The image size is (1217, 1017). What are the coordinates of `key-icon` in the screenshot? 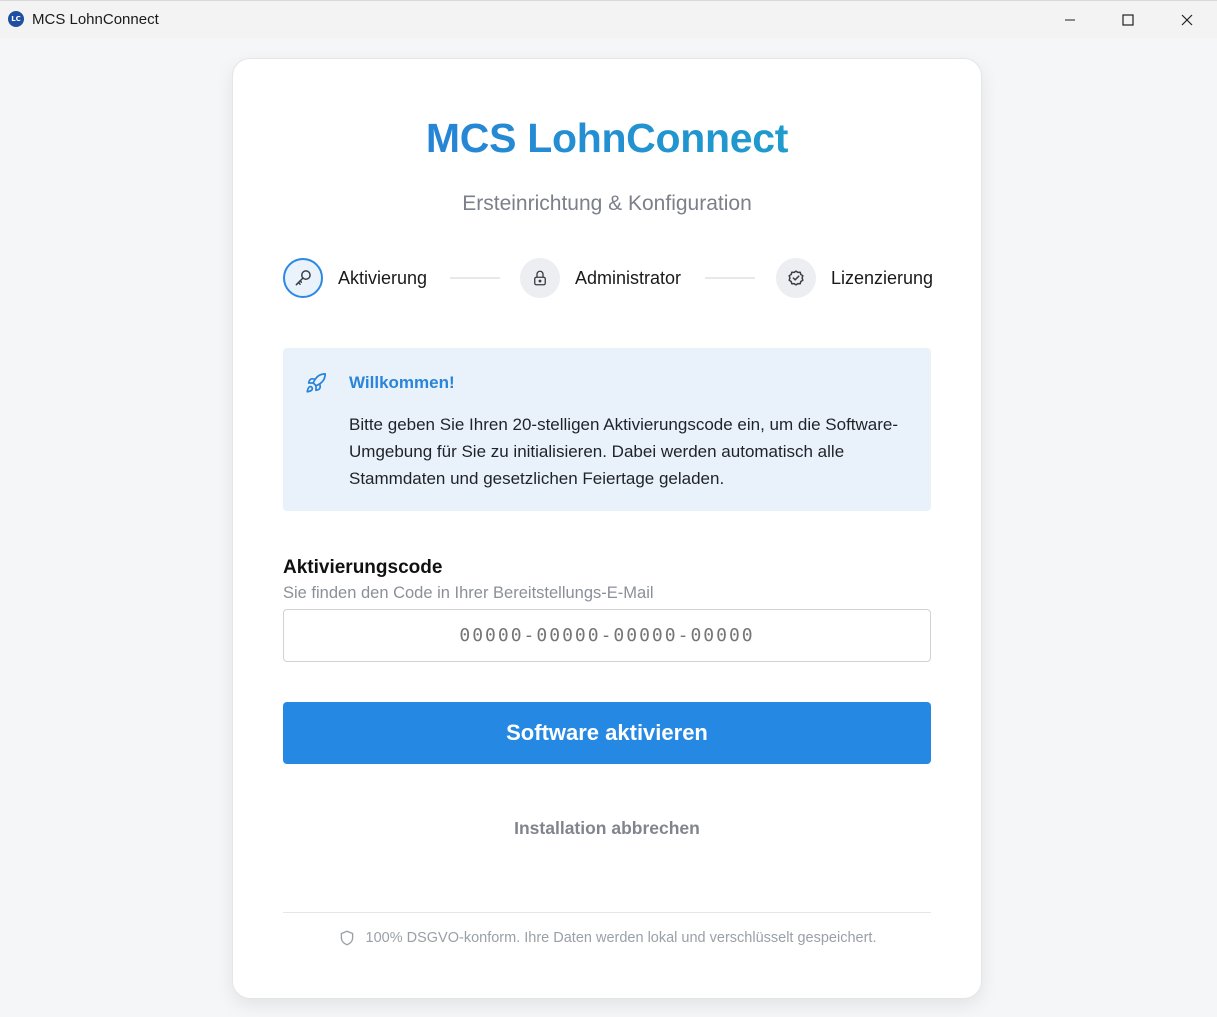 It's located at (303, 278).